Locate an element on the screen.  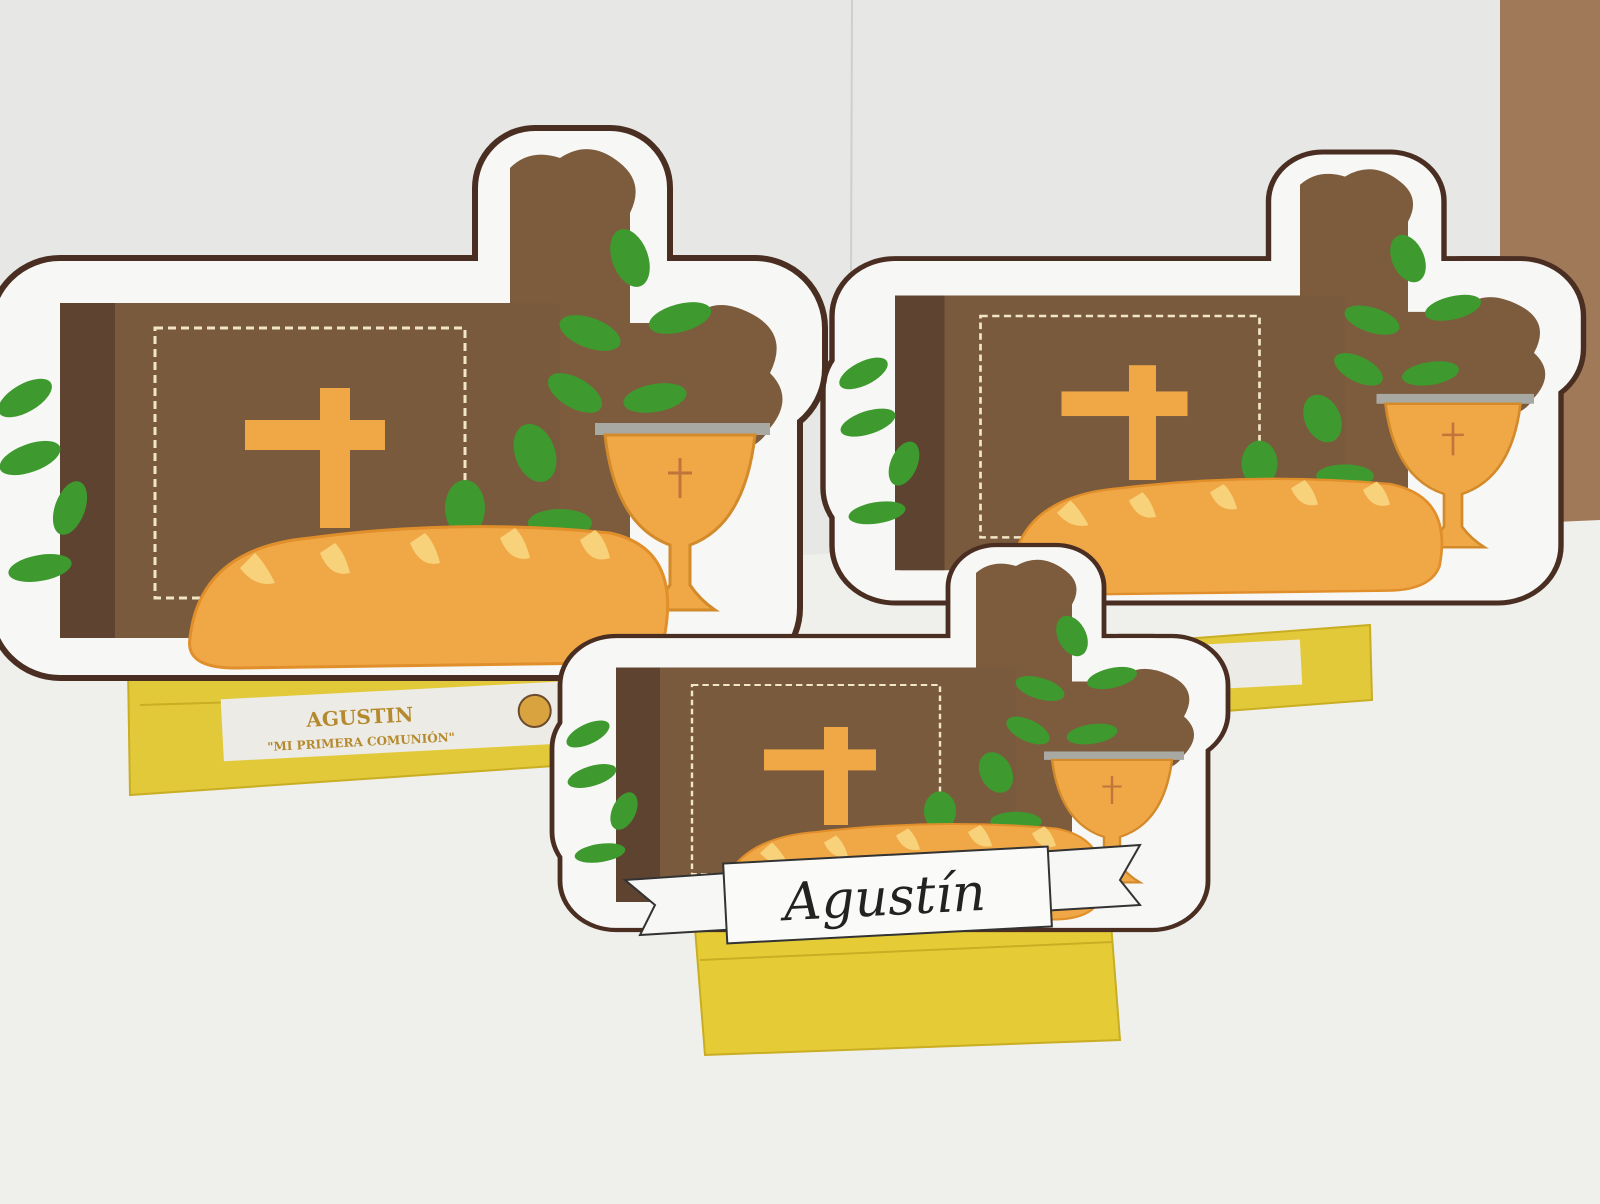
front-name-text: Agustín is located at coordinates (882, 898).